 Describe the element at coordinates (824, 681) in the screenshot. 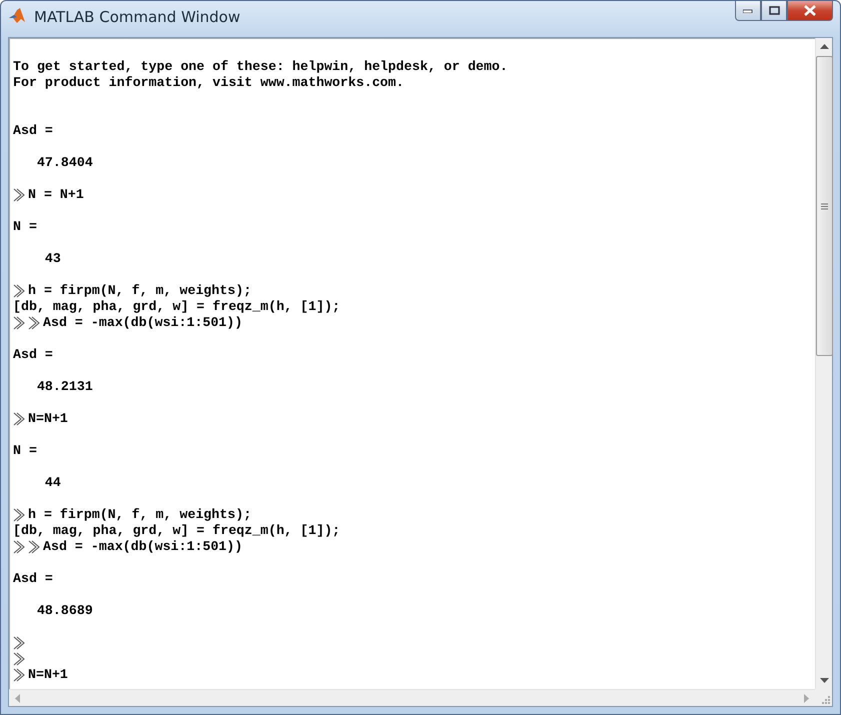

I see `scroll-down-icon` at that location.